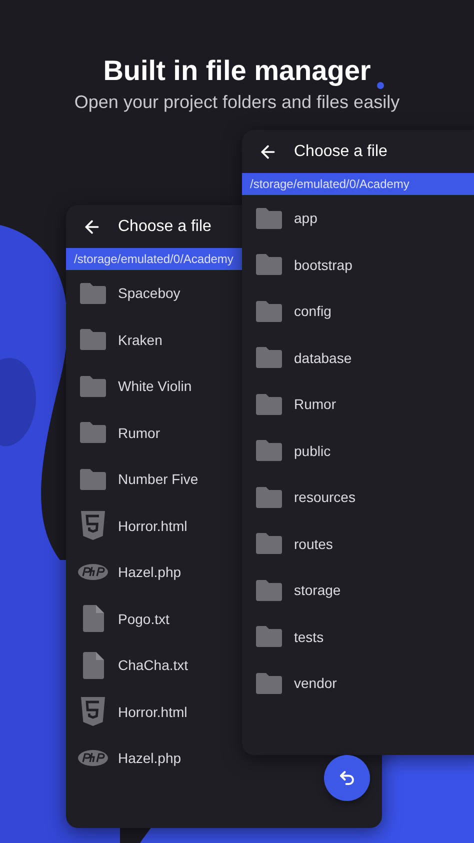 The width and height of the screenshot is (474, 843). I want to click on file-list-item: database, so click(303, 357).